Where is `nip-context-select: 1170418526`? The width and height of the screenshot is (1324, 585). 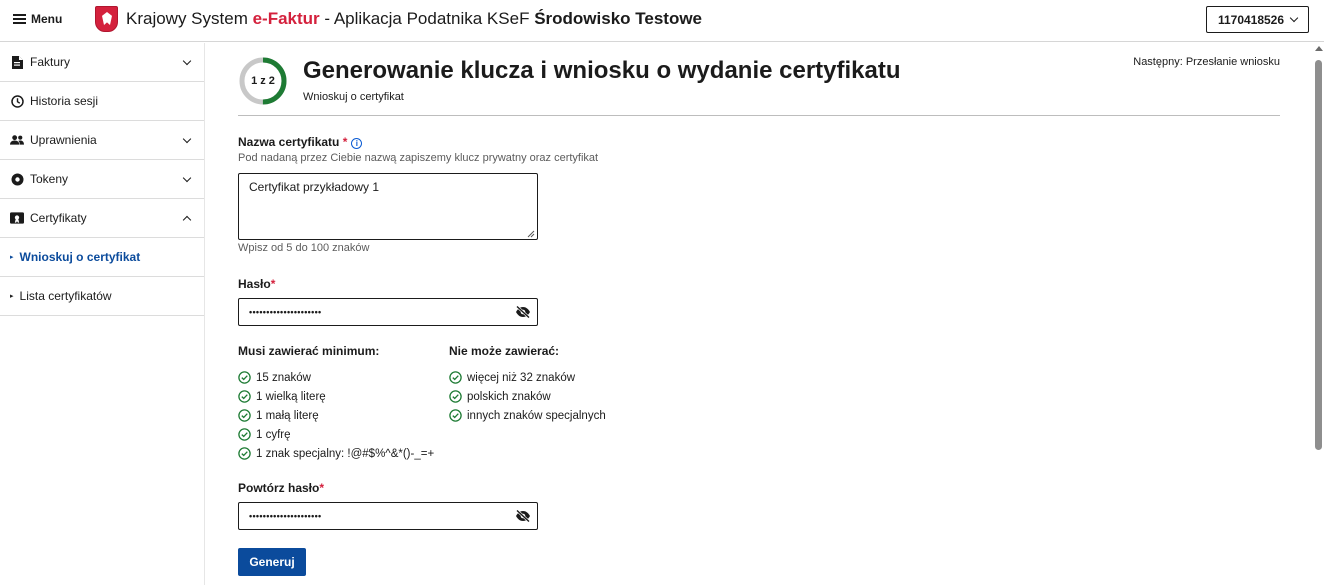 nip-context-select: 1170418526 is located at coordinates (1257, 19).